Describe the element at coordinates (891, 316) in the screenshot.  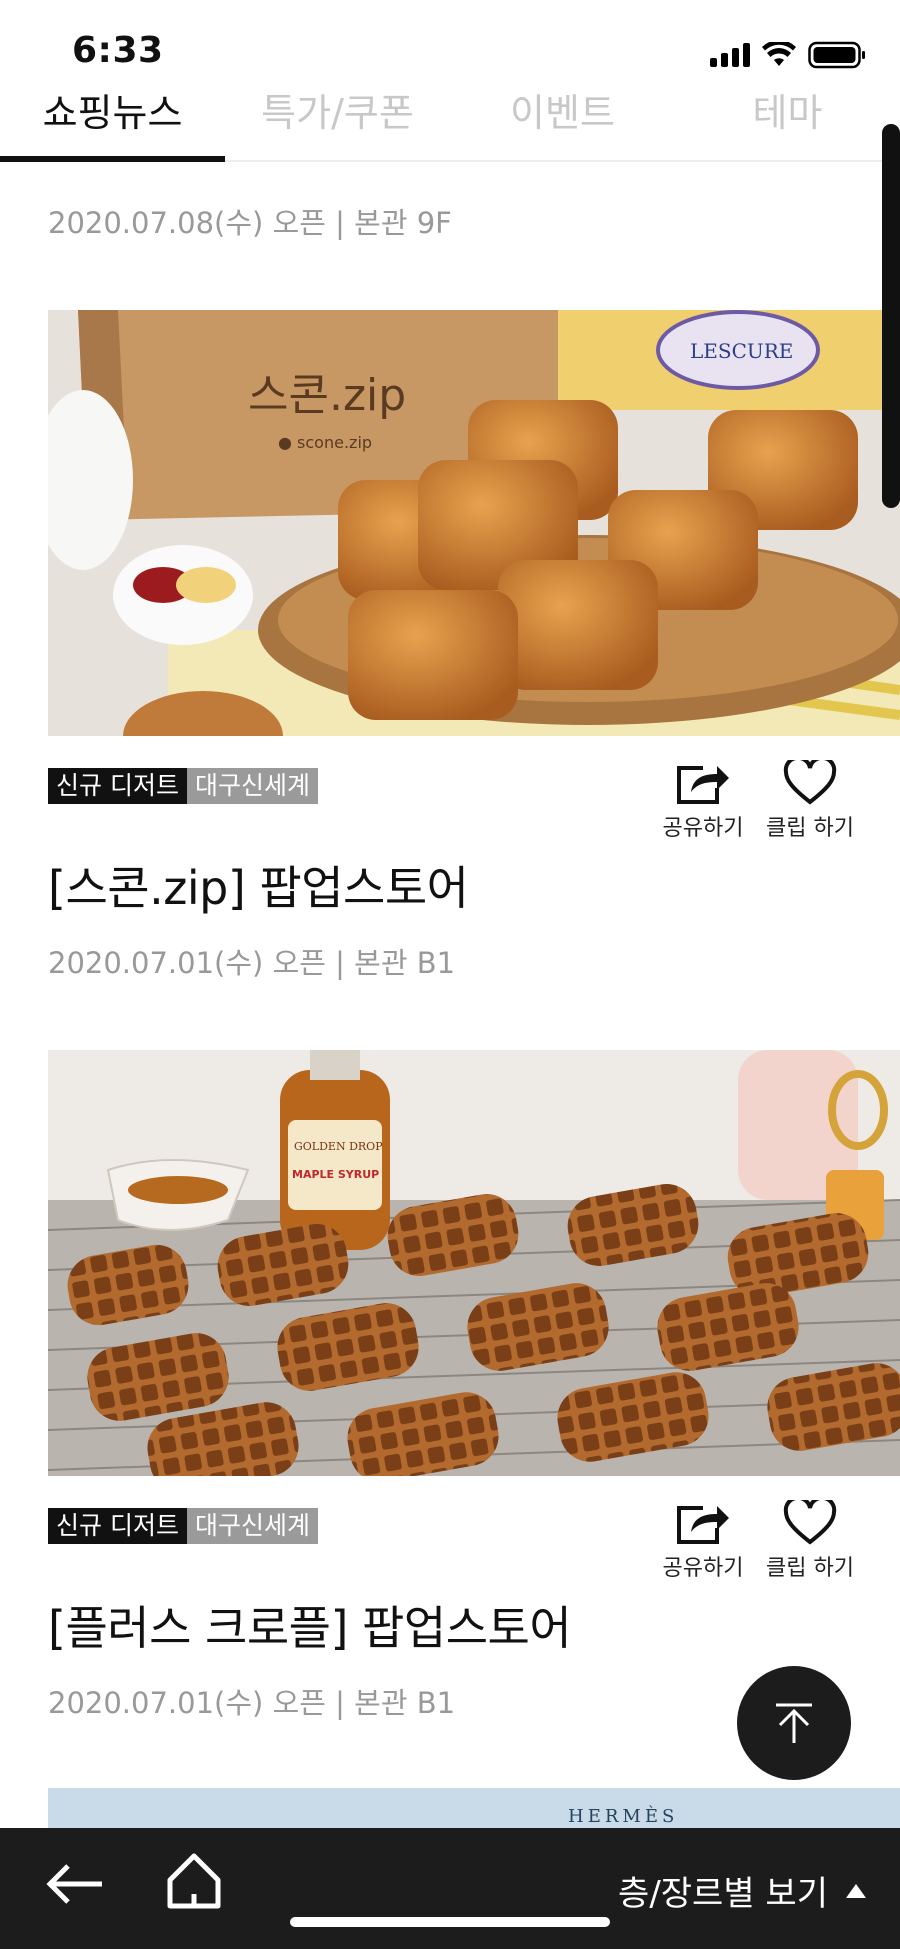
I see `scrollbar` at that location.